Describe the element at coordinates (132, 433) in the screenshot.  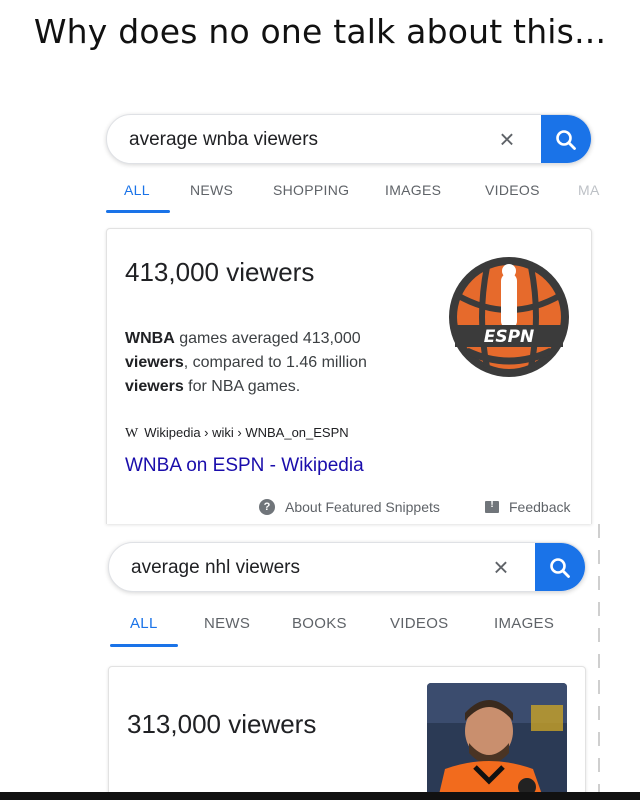
I see `wikipedia-logo: W` at that location.